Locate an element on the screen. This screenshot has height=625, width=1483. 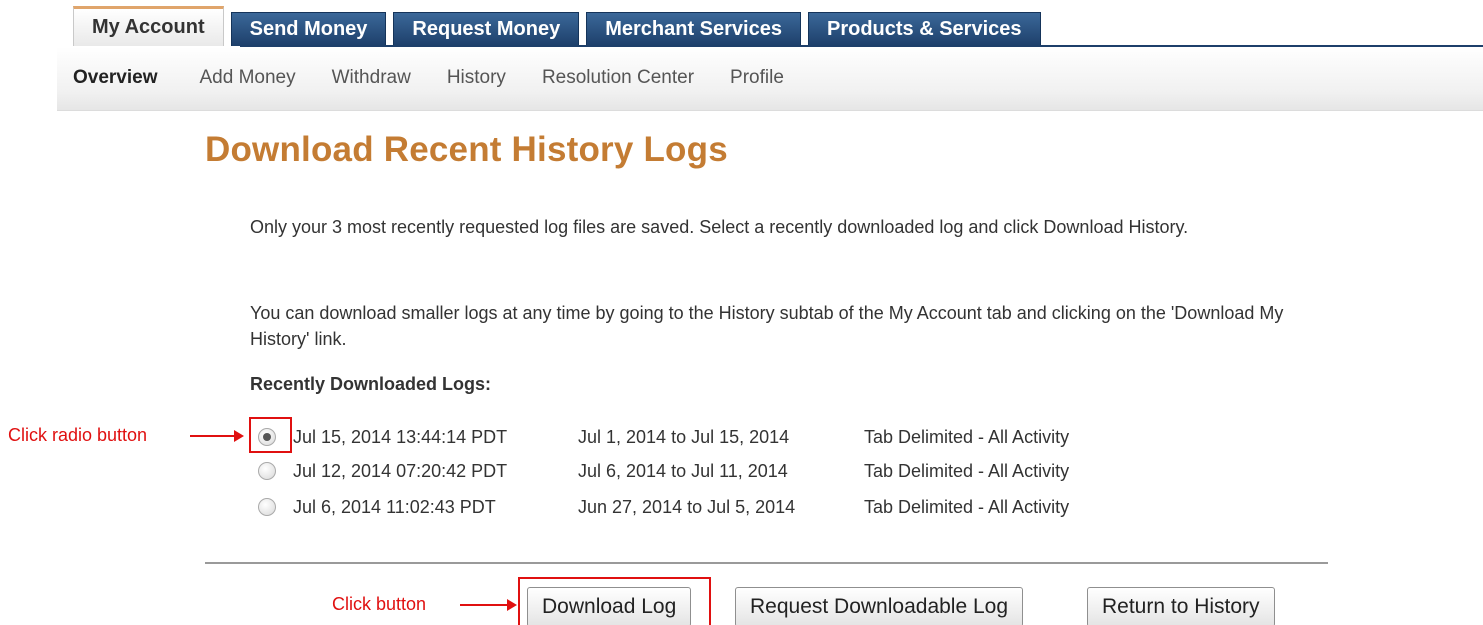
tab-request-money: Request Money is located at coordinates (486, 29).